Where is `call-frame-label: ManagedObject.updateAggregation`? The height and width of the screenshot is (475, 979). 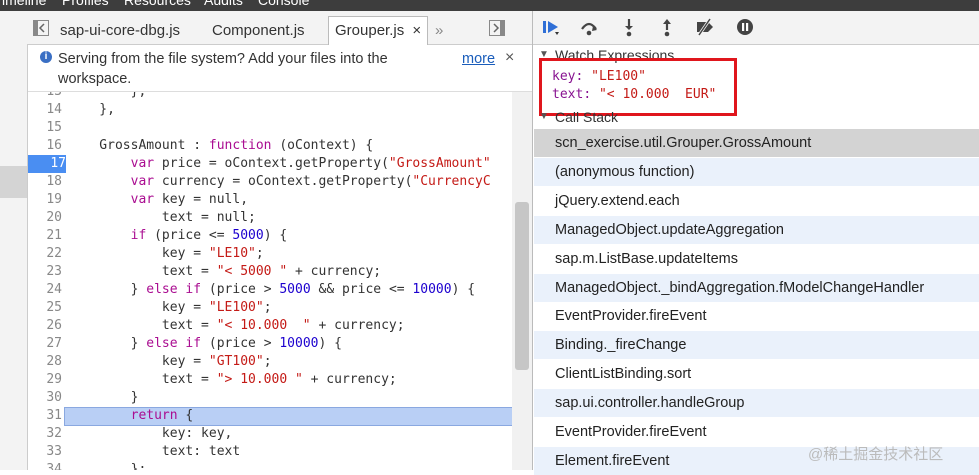 call-frame-label: ManagedObject.updateAggregation is located at coordinates (669, 229).